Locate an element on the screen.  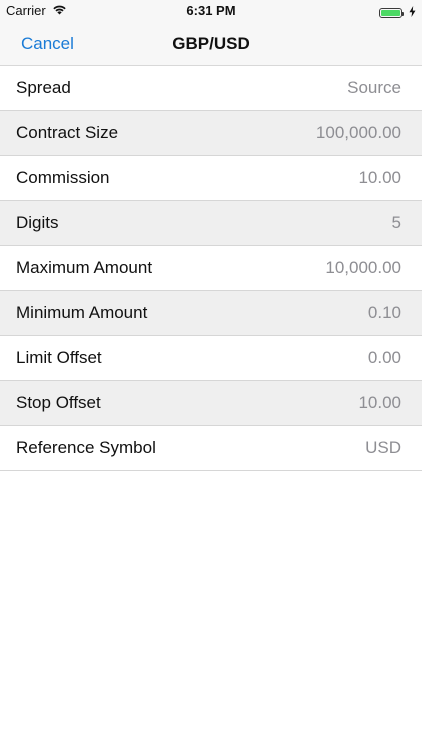
battery-icon is located at coordinates (391, 13).